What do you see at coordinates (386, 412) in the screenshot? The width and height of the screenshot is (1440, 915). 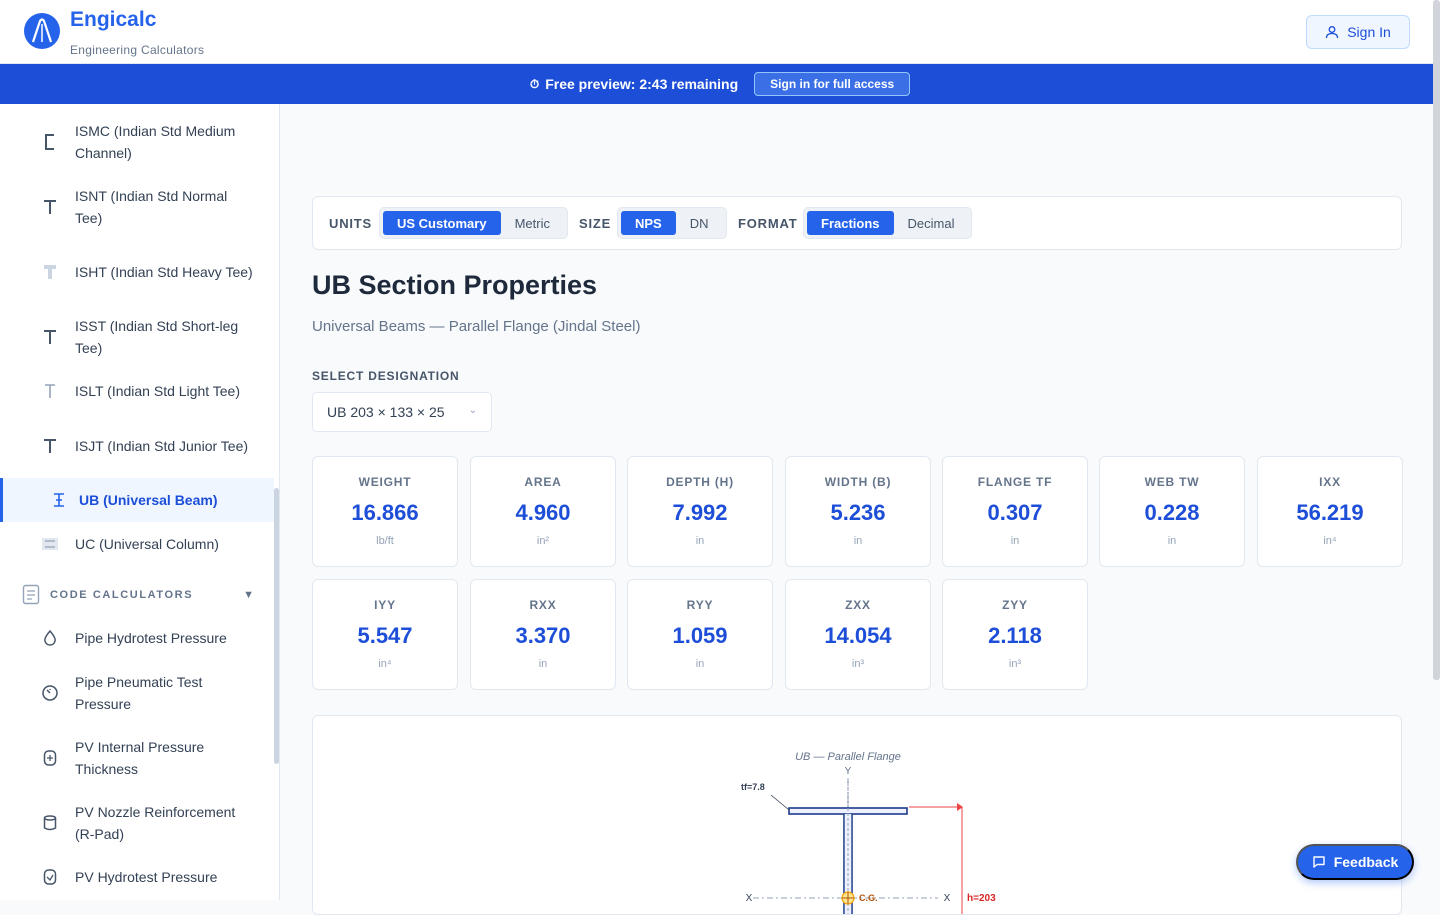 I see `designation-value: UB 203 × 133 × 25` at bounding box center [386, 412].